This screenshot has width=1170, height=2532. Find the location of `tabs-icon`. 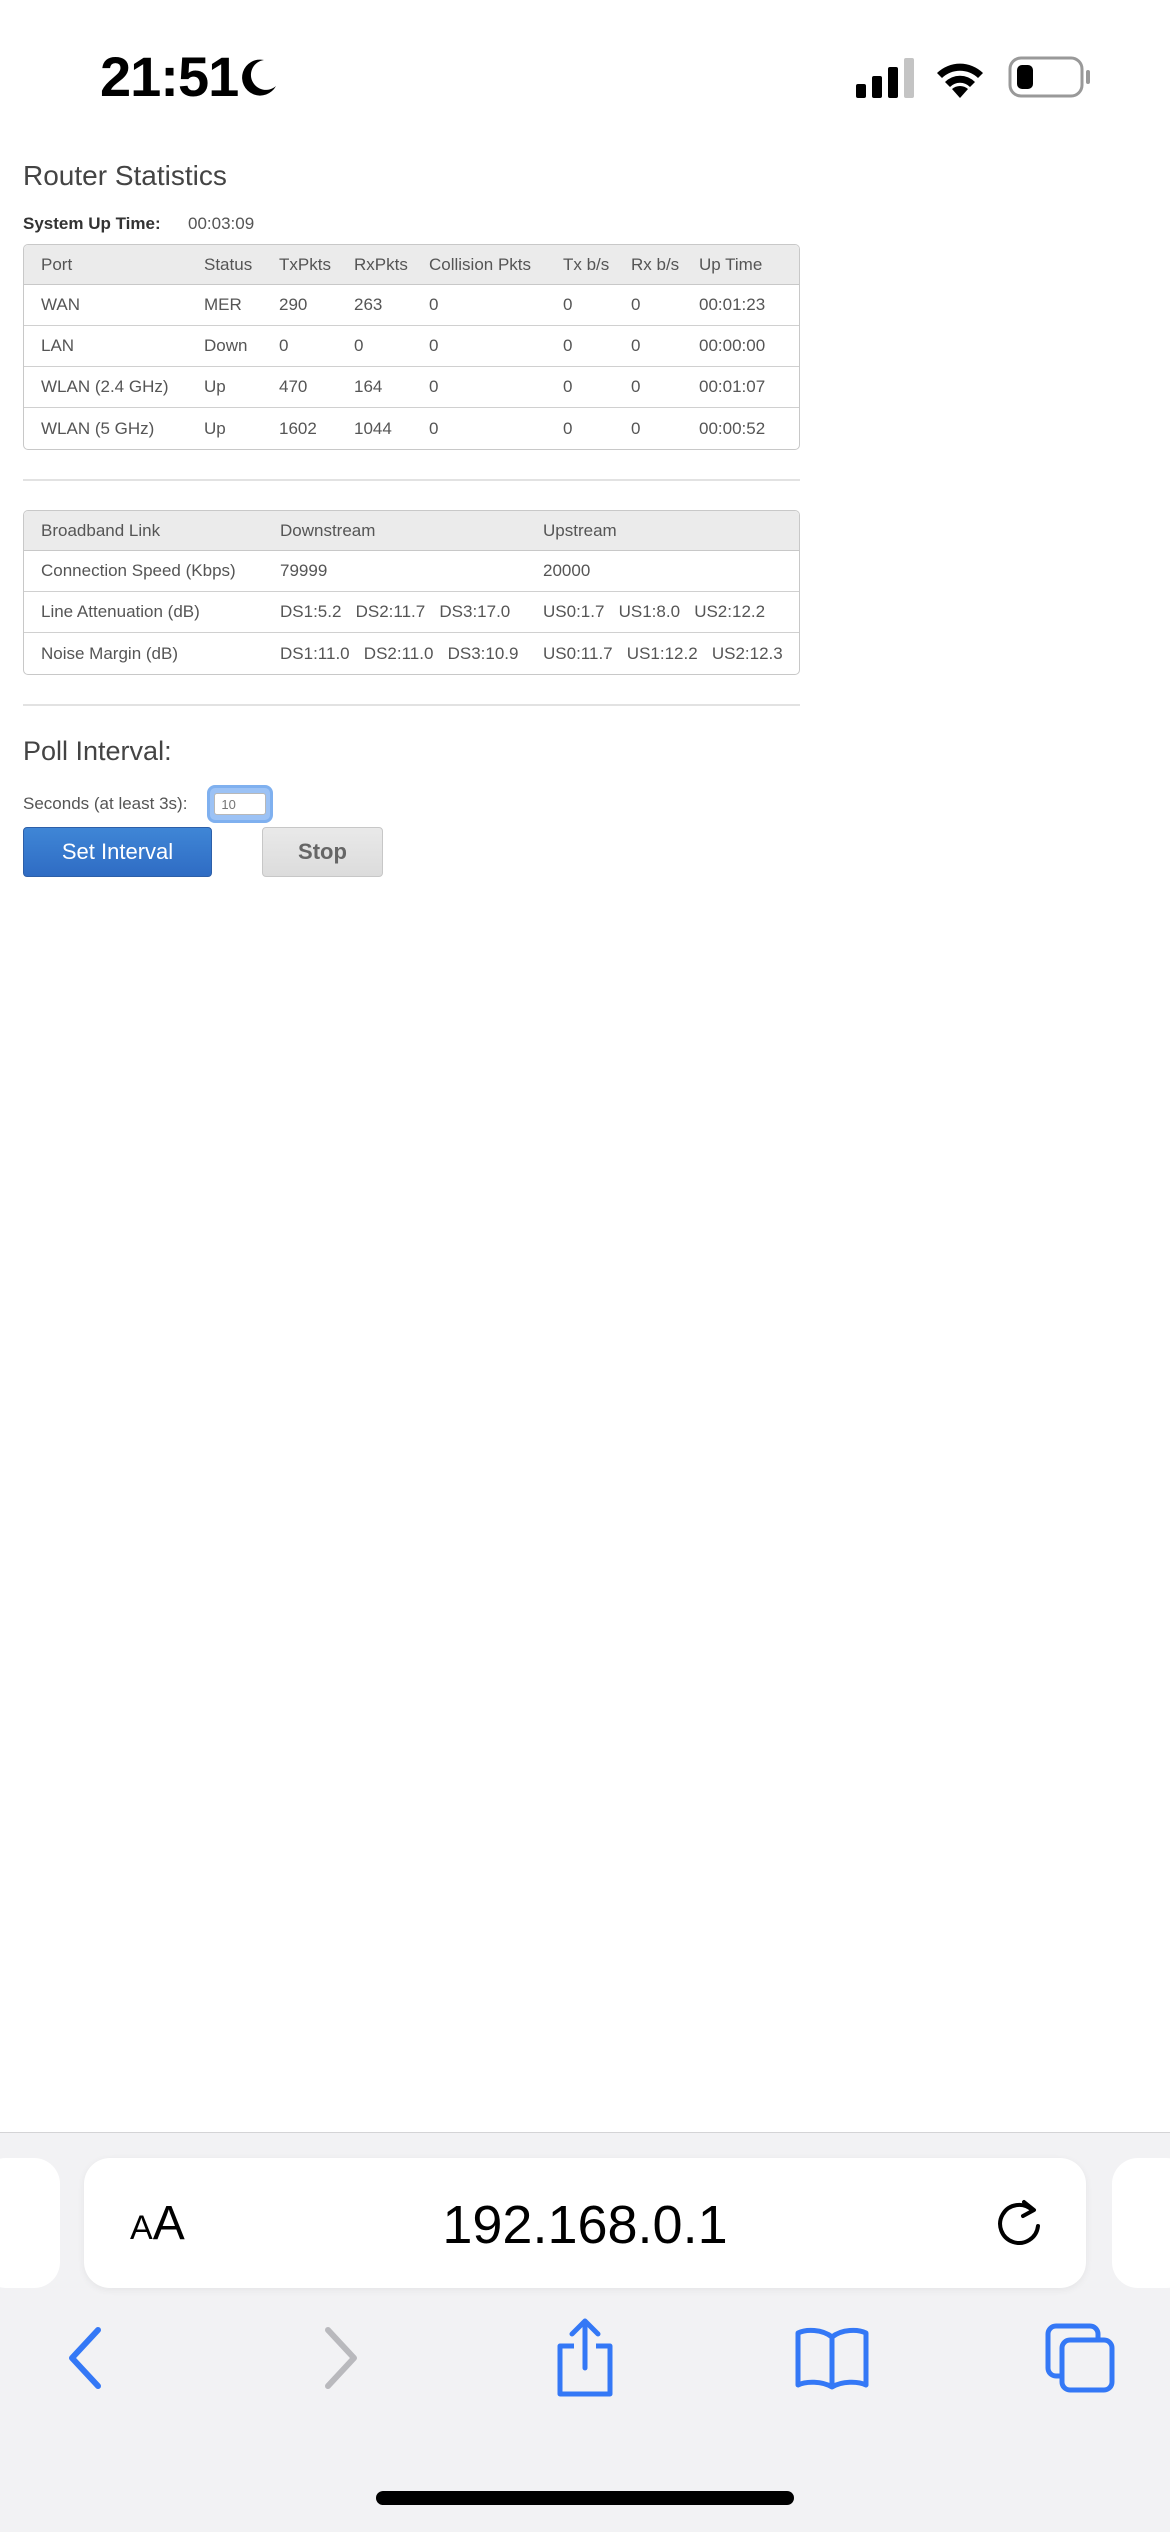

tabs-icon is located at coordinates (1080, 2358).